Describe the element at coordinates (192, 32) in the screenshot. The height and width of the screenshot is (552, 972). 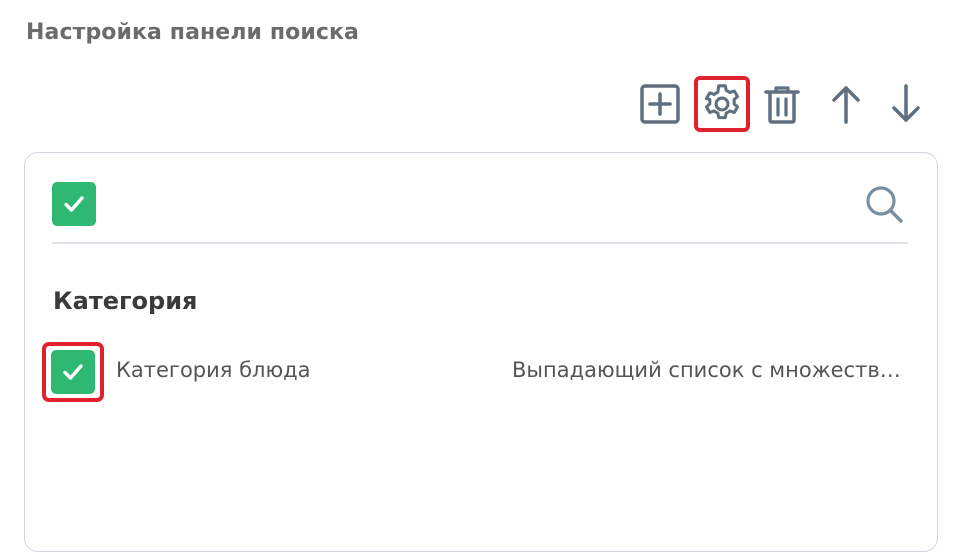
I see `page-title: Настройка панели поиска` at that location.